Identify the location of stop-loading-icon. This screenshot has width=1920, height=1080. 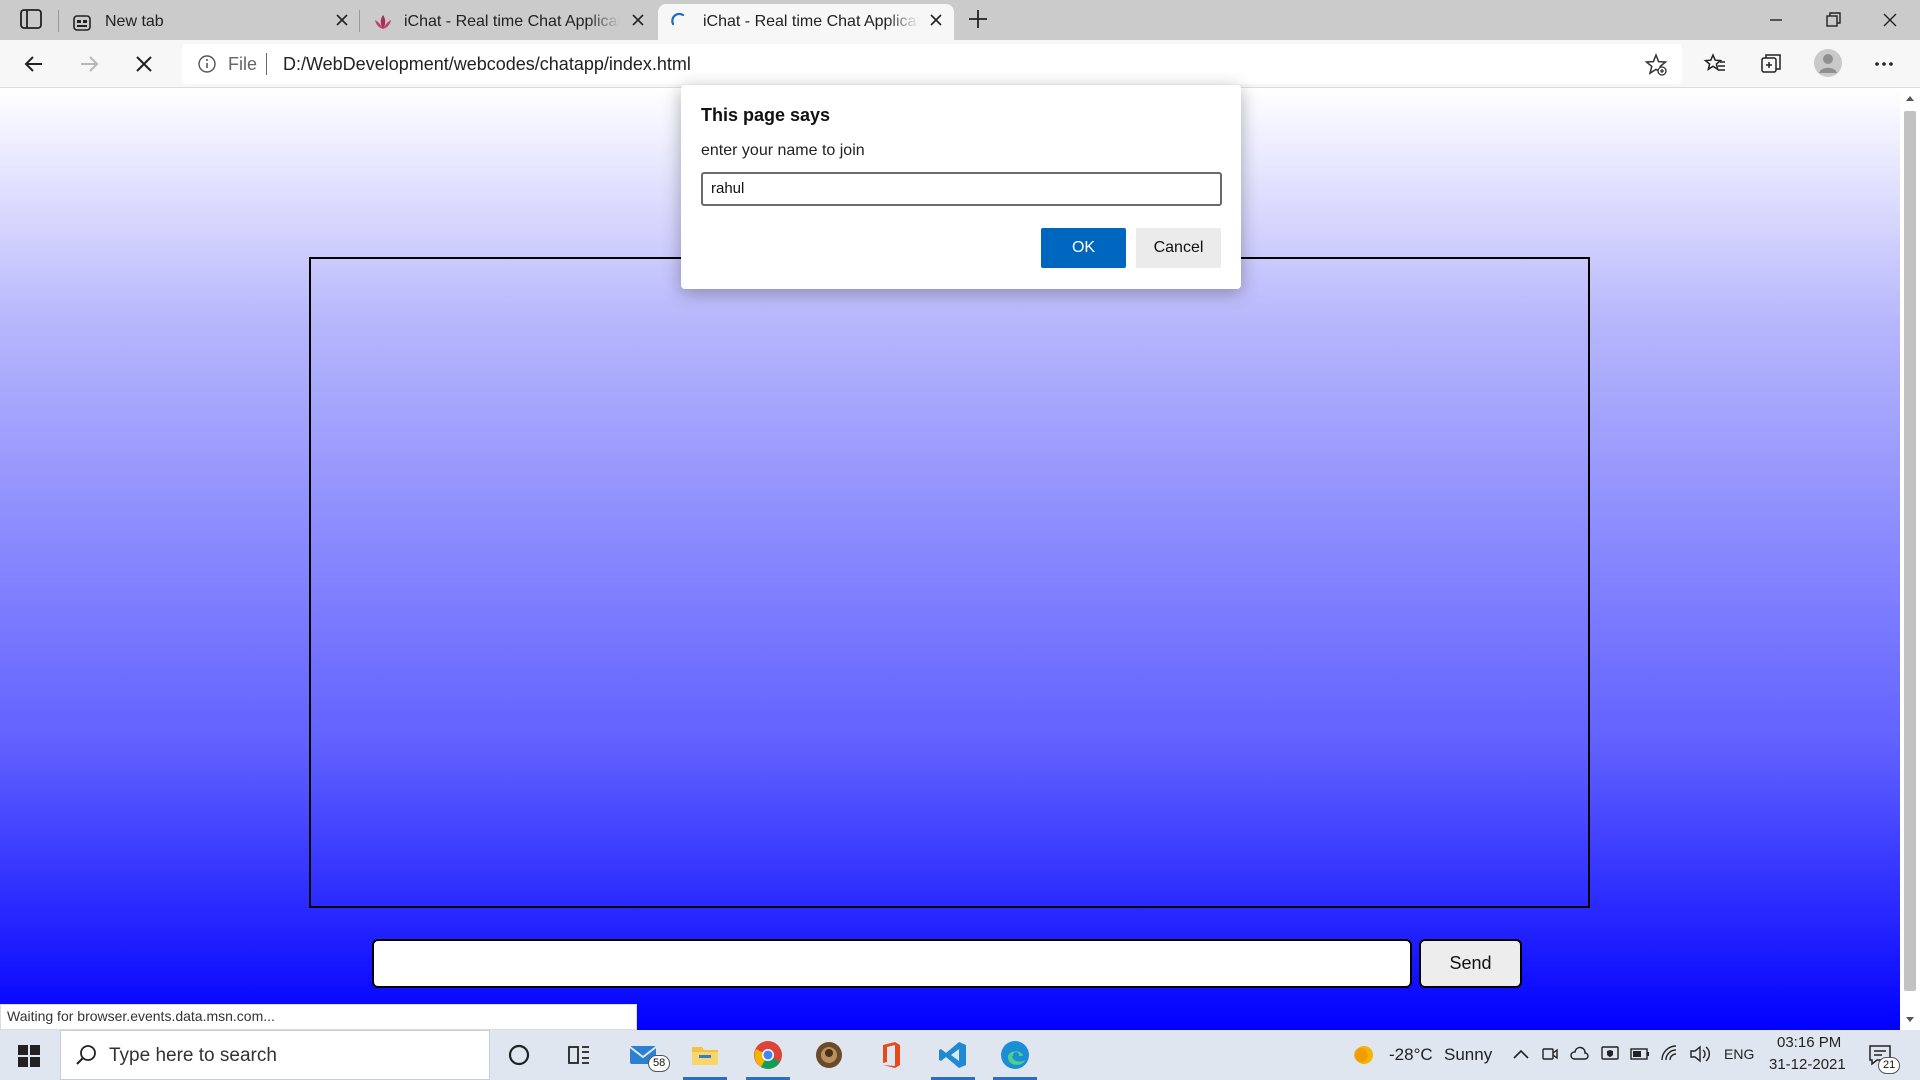
(144, 64).